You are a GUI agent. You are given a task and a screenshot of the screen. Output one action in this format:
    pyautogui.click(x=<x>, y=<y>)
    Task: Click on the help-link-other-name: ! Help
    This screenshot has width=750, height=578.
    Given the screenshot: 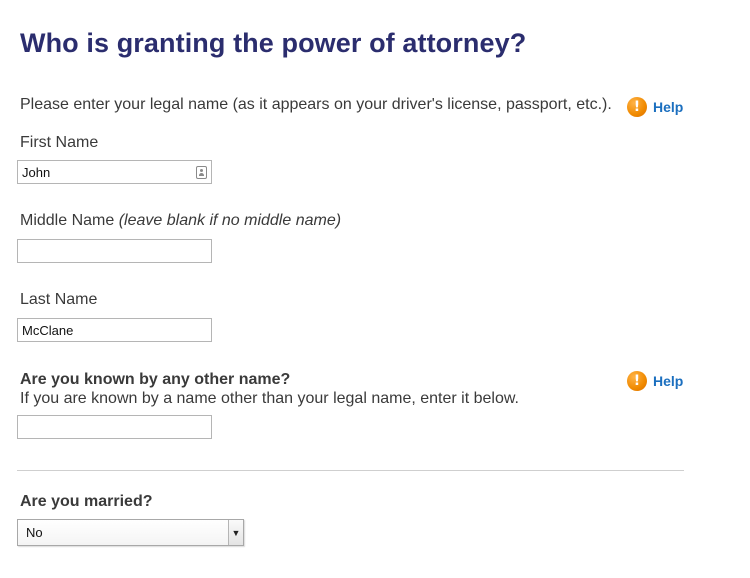 What is the action you would take?
    pyautogui.click(x=655, y=381)
    